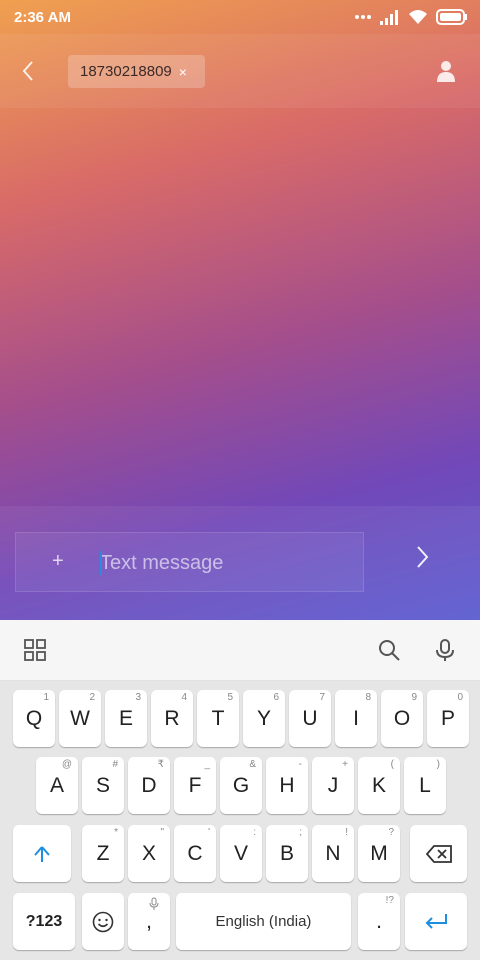 The width and height of the screenshot is (480, 960). I want to click on message-input-box: +, so click(189, 562).